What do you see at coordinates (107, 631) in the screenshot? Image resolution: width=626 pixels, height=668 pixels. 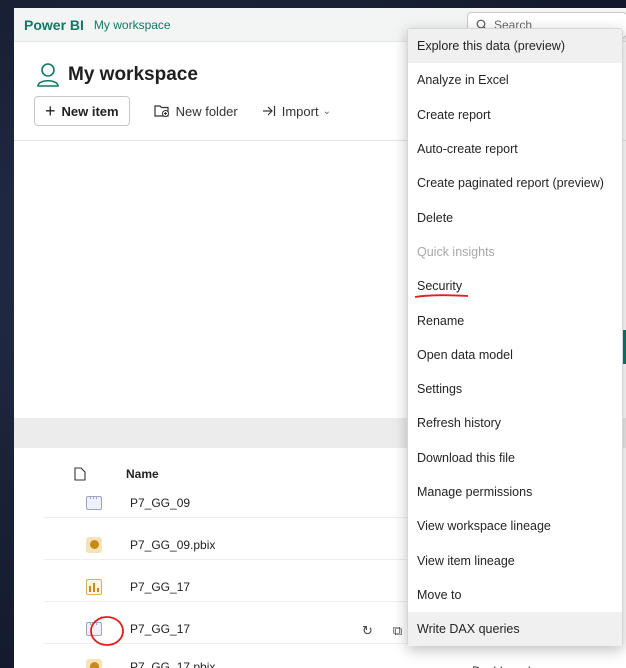 I see `red-circle-annotation` at bounding box center [107, 631].